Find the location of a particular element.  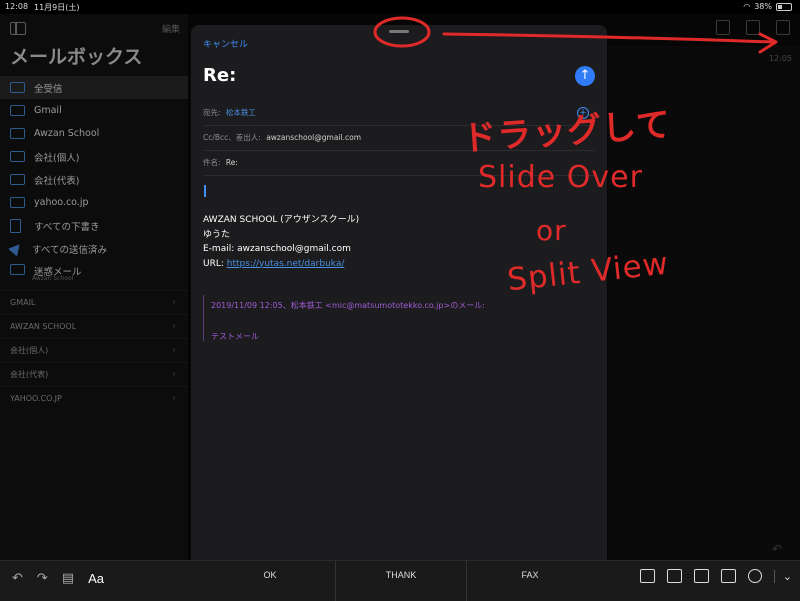

shortcut-left-group: ↶ ↷ ▤ Aa is located at coordinates (58, 578).